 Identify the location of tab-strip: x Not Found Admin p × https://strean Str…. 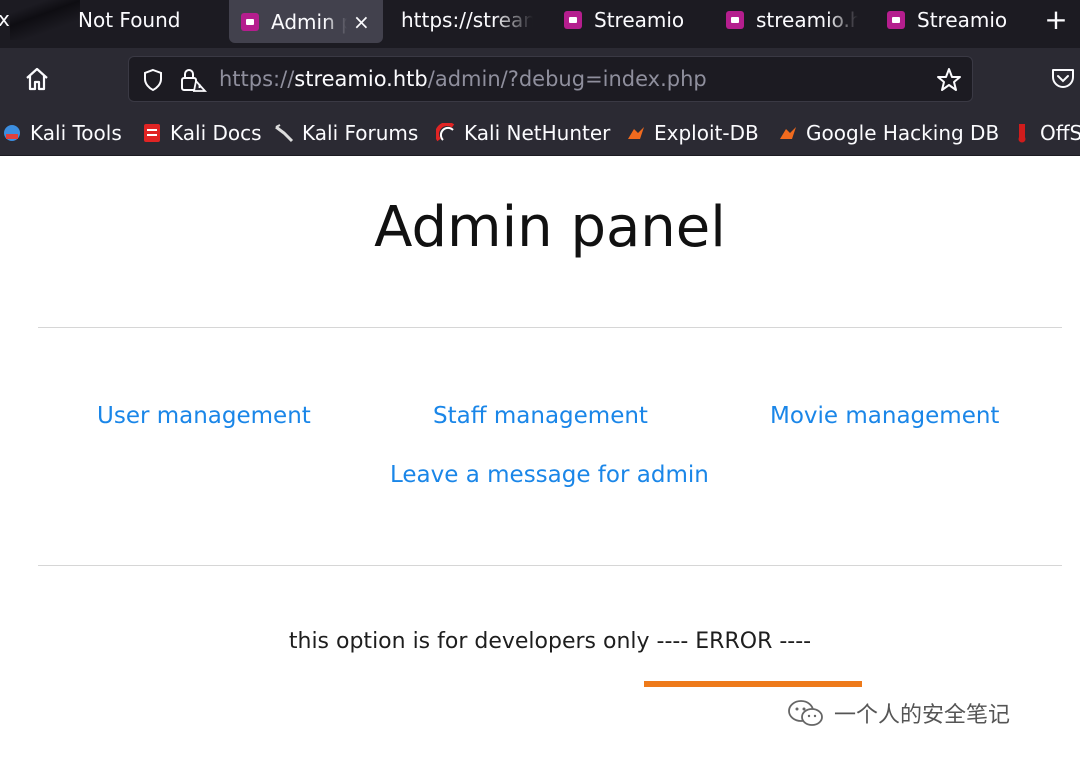
(540, 24).